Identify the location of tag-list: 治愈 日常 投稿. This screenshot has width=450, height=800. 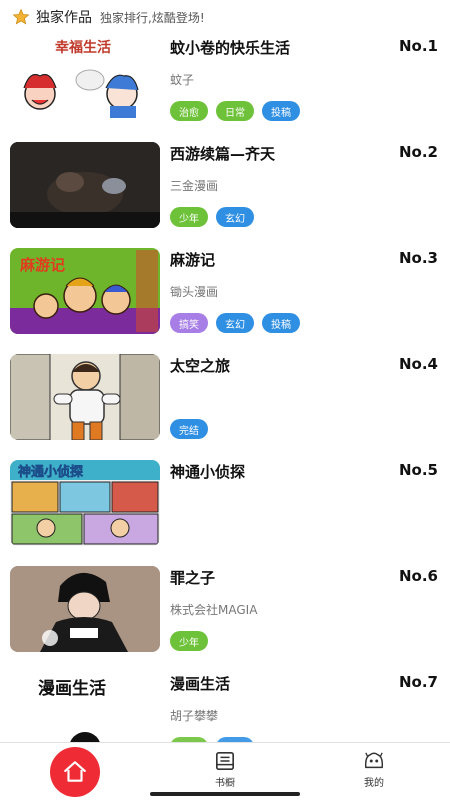
(235, 111).